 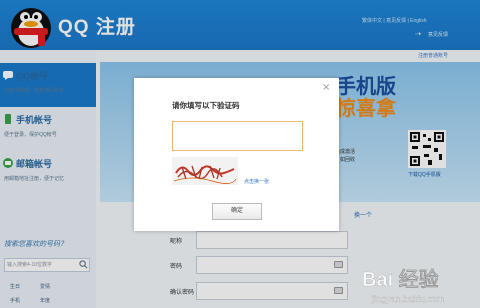 I want to click on baidu-jingyan-watermark: Bai 经验 jingyan.baidu.com, so click(x=403, y=285).